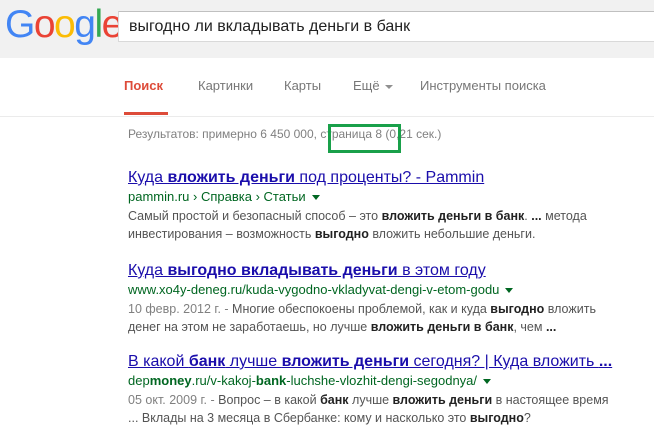 This screenshot has height=440, width=654. Describe the element at coordinates (452, 234) in the screenshot. I see `text-run: вложить небольшие деньги.` at that location.